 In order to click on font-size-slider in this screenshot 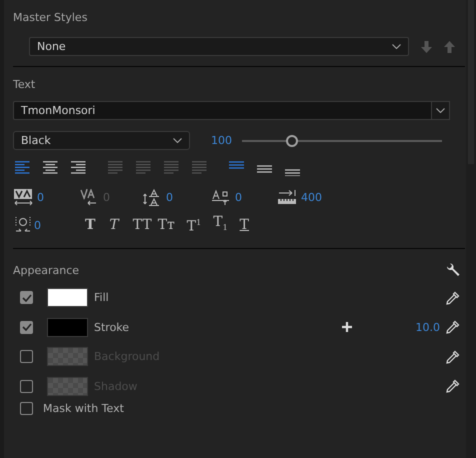, I will do `click(342, 140)`.